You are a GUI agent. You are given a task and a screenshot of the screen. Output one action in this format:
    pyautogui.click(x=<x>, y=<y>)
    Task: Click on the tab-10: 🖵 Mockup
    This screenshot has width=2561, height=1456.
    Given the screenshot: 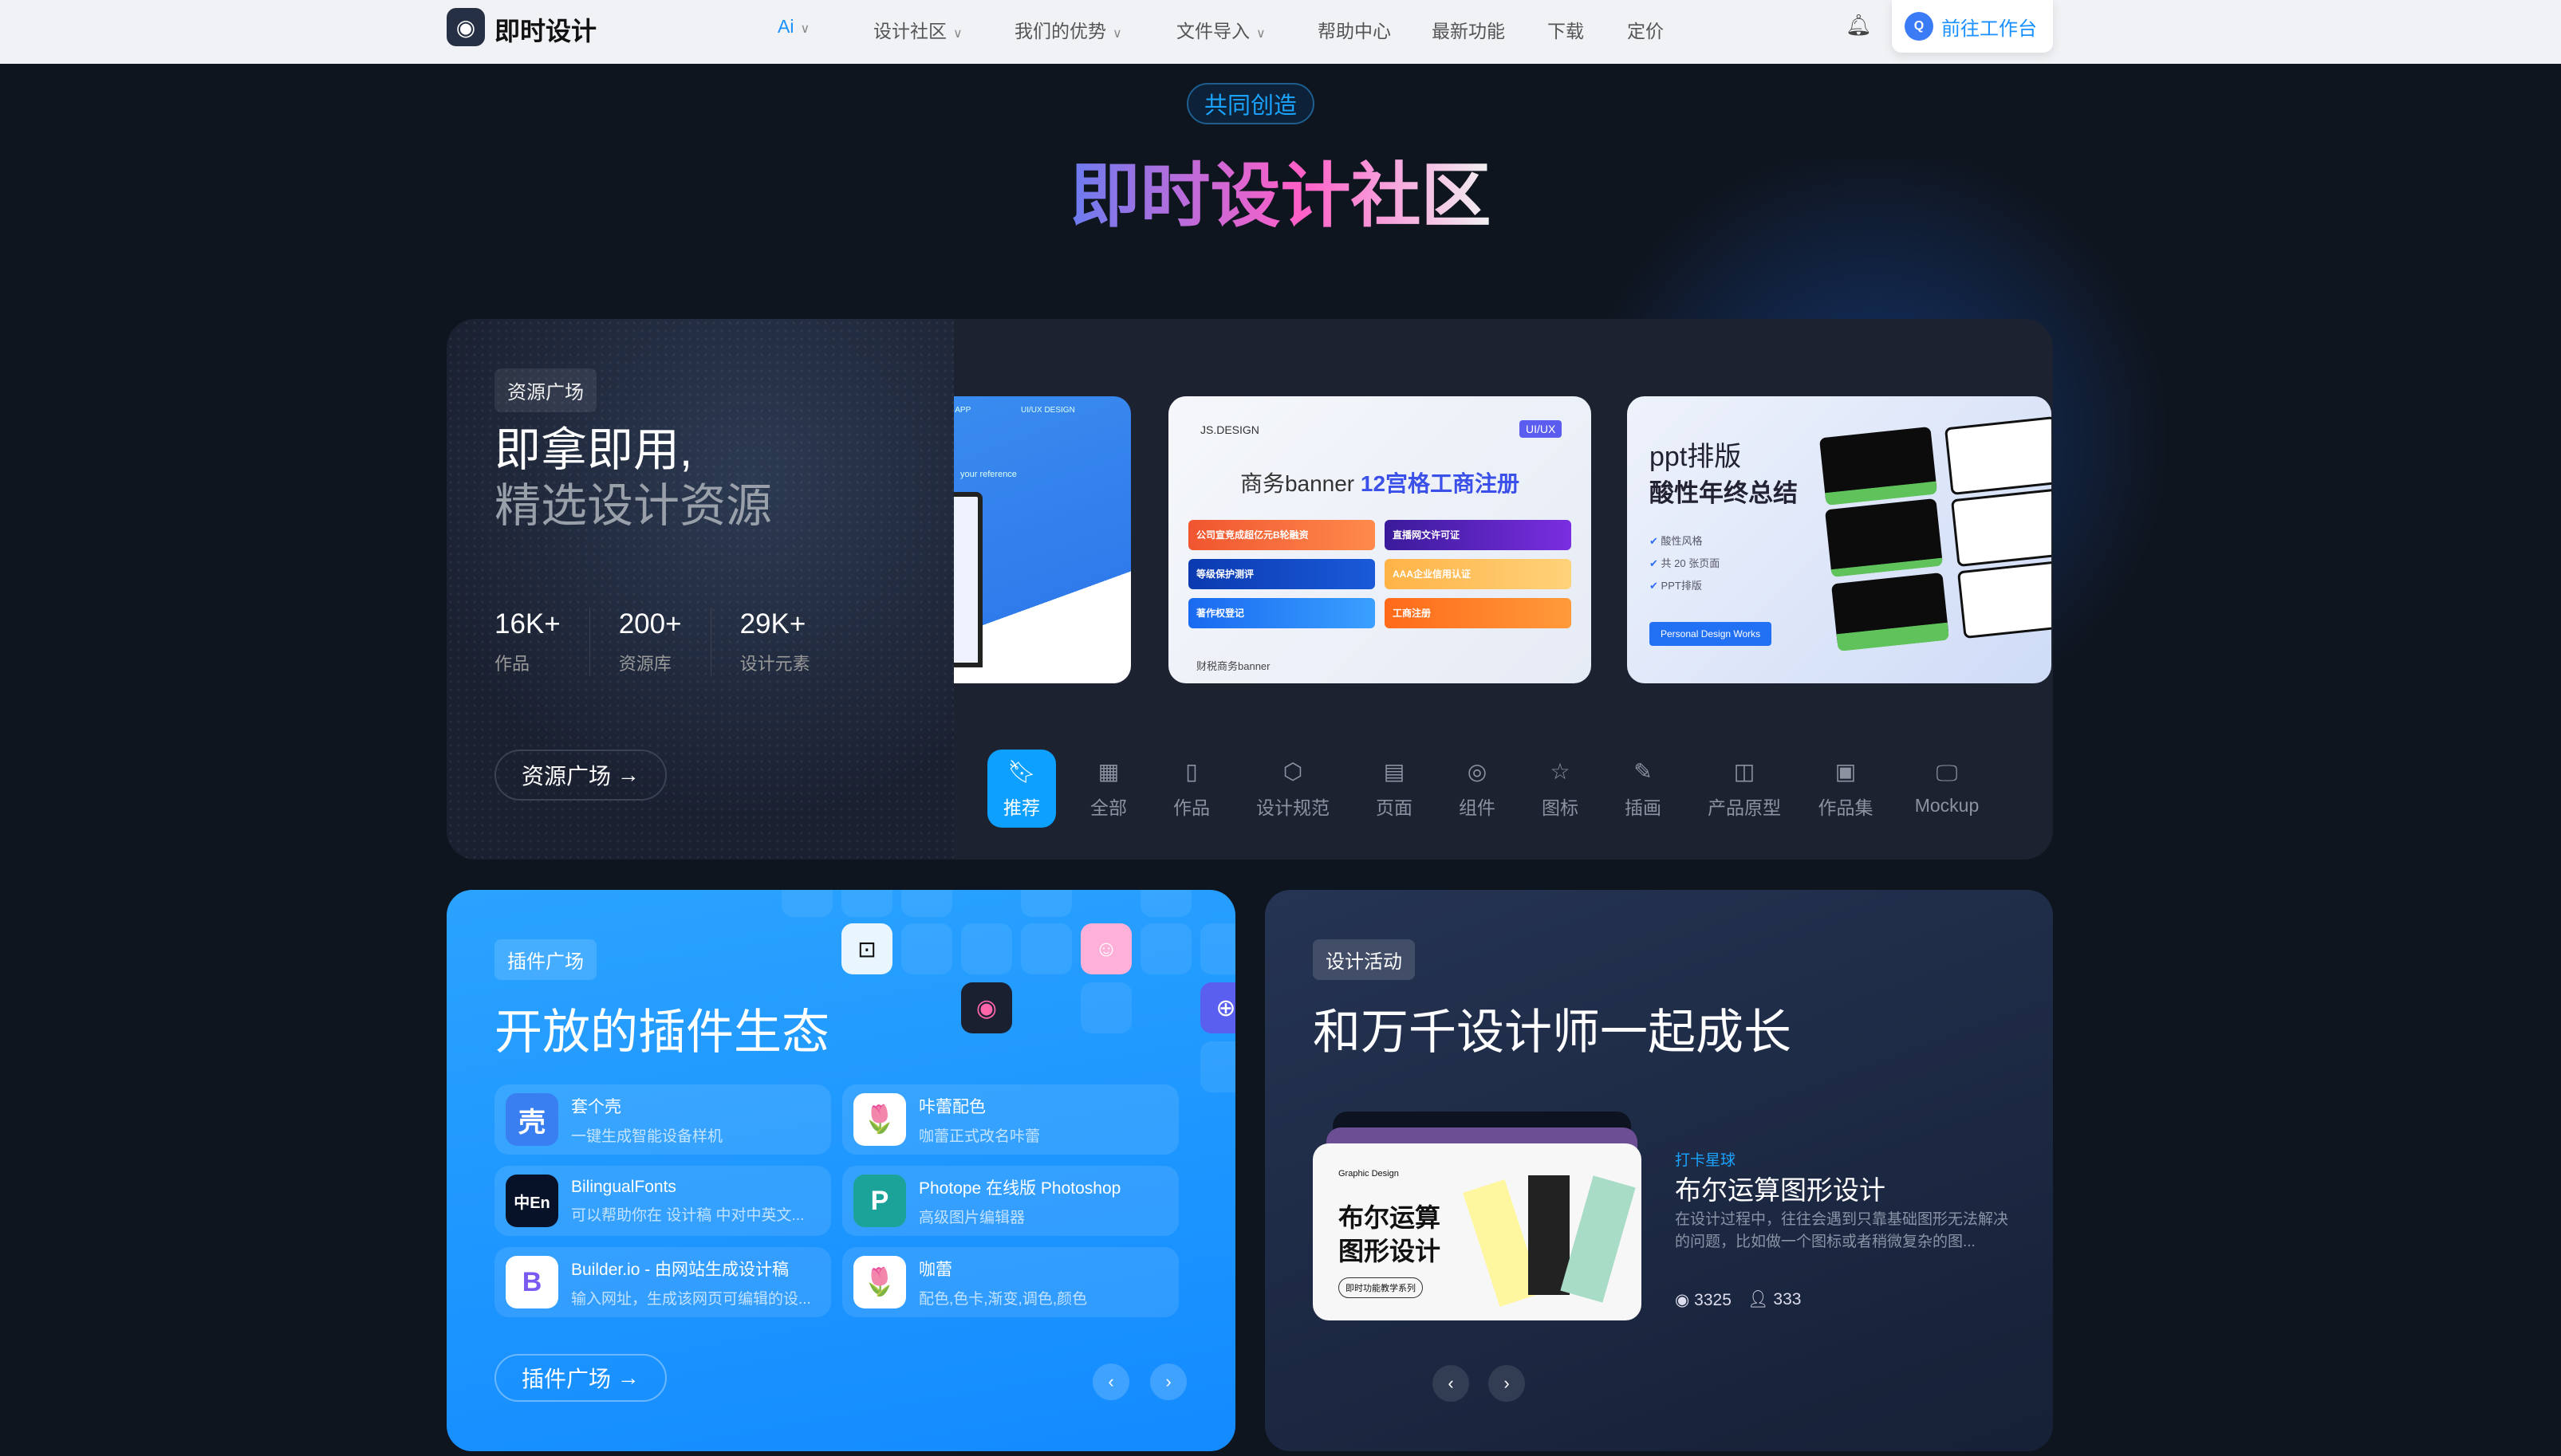 What is the action you would take?
    pyautogui.click(x=1947, y=789)
    